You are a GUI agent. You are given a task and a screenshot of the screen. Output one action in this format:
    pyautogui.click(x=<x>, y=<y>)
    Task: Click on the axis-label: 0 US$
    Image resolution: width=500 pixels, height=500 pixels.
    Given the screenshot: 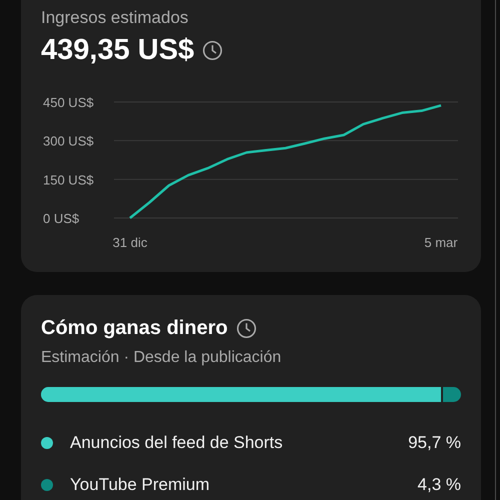 What is the action you would take?
    pyautogui.click(x=61, y=218)
    